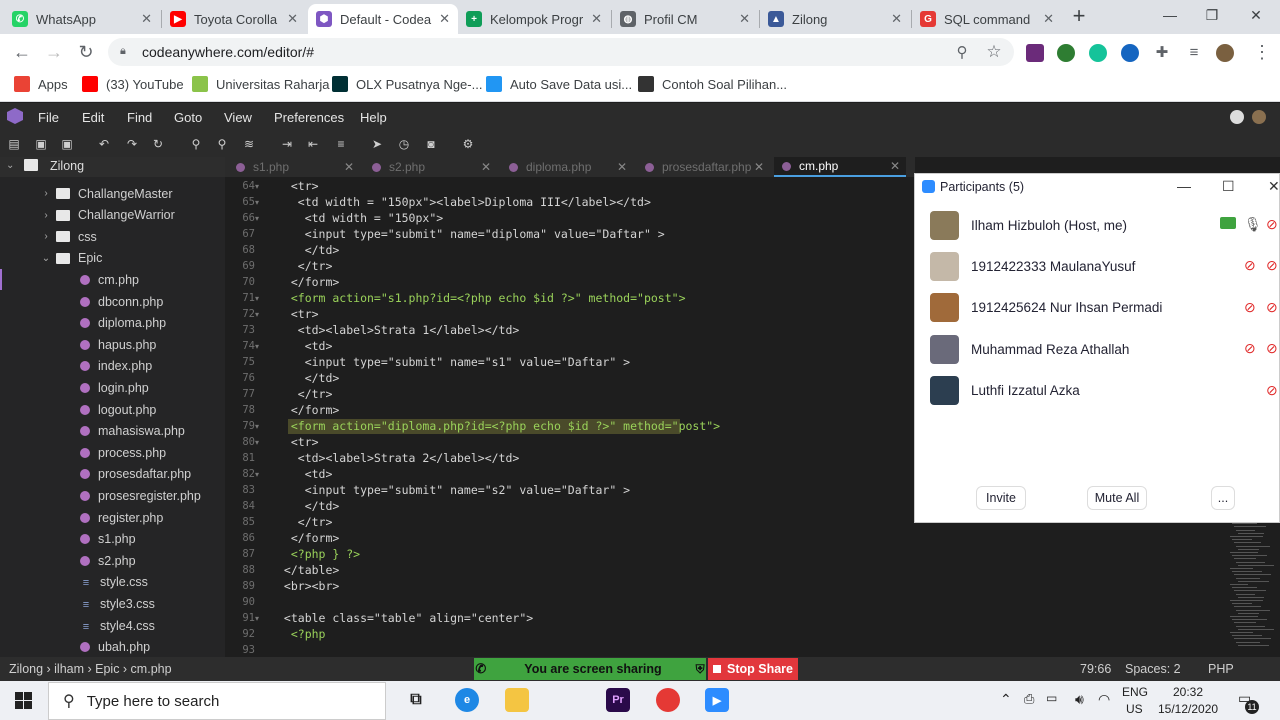  I want to click on stop-share-button: Stop Share, so click(753, 669).